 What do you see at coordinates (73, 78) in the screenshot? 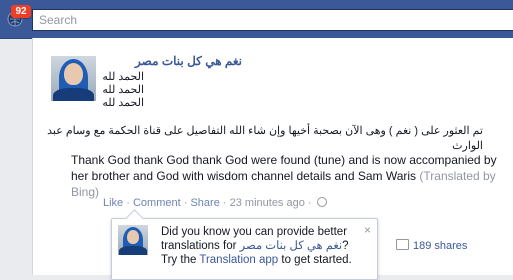
I see `author-avatar` at bounding box center [73, 78].